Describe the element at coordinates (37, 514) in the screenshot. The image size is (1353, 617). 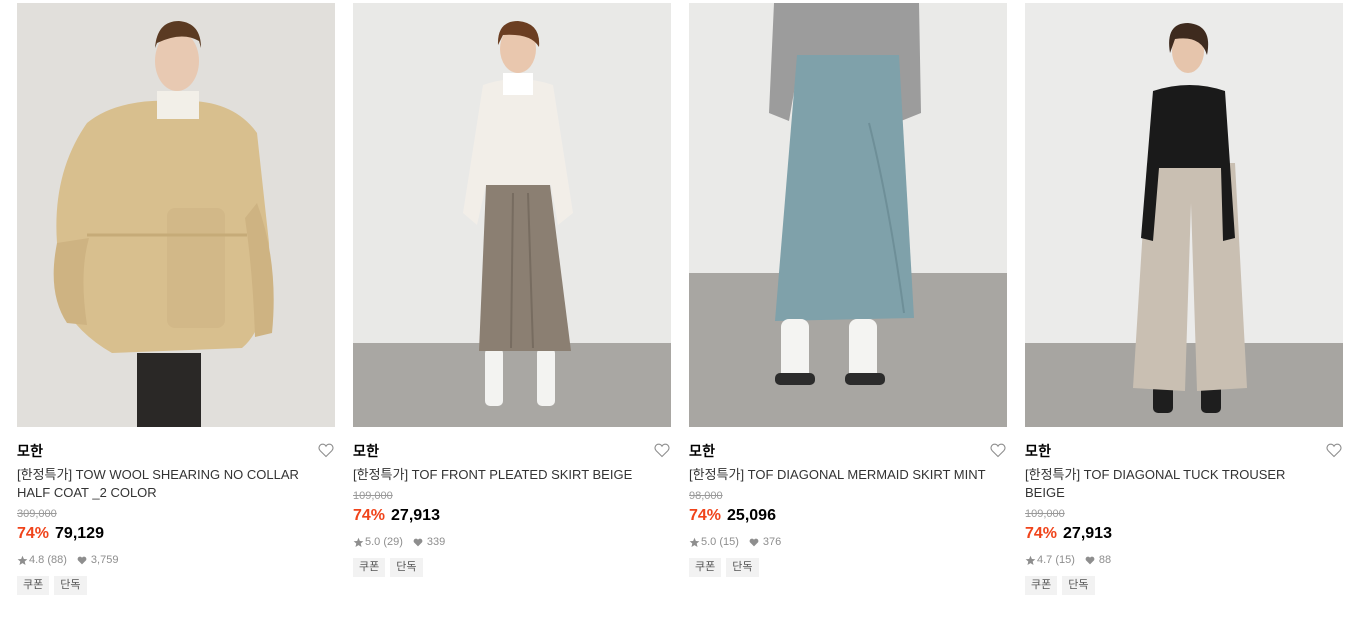
I see `original-price: 309,000` at that location.